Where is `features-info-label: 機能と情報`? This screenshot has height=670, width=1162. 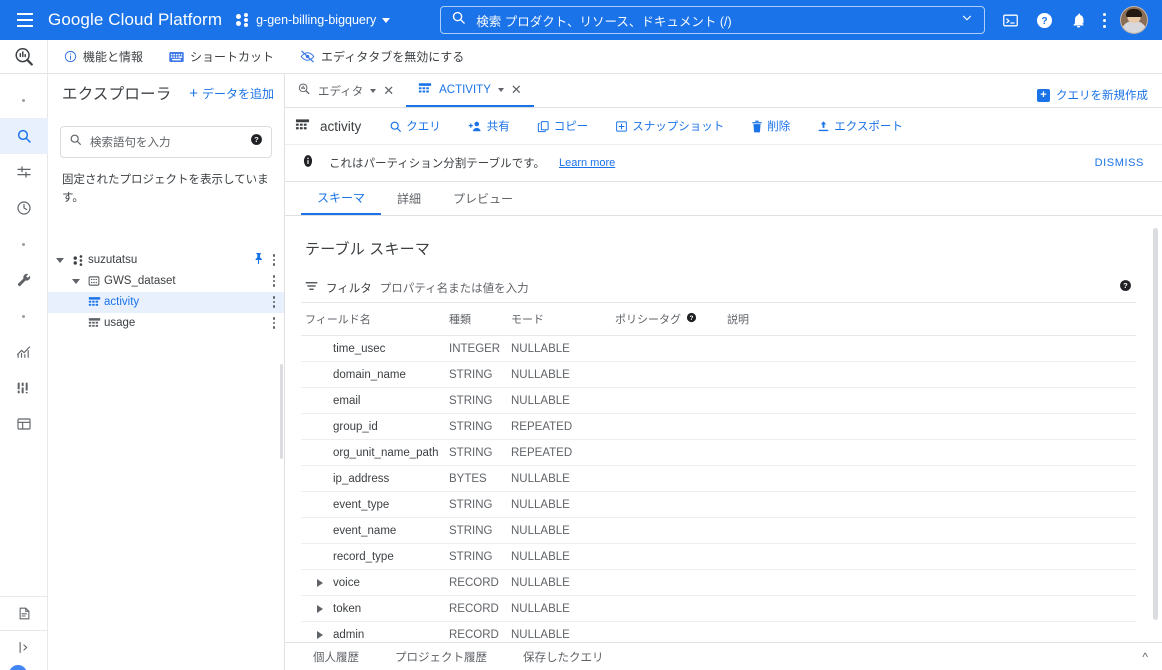
features-info-label: 機能と情報 is located at coordinates (113, 57).